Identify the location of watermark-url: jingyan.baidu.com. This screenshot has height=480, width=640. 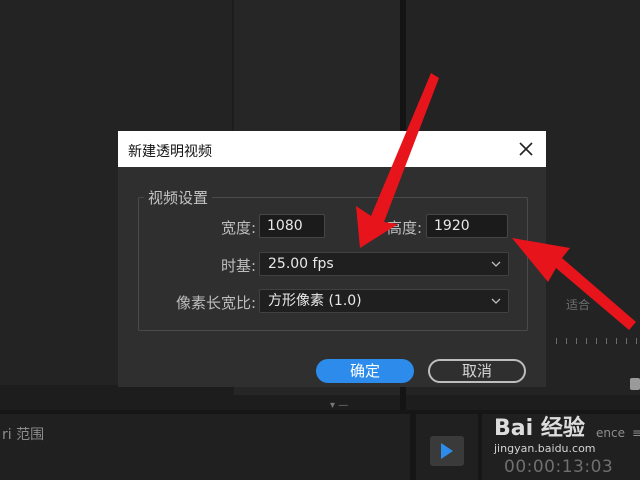
(545, 448).